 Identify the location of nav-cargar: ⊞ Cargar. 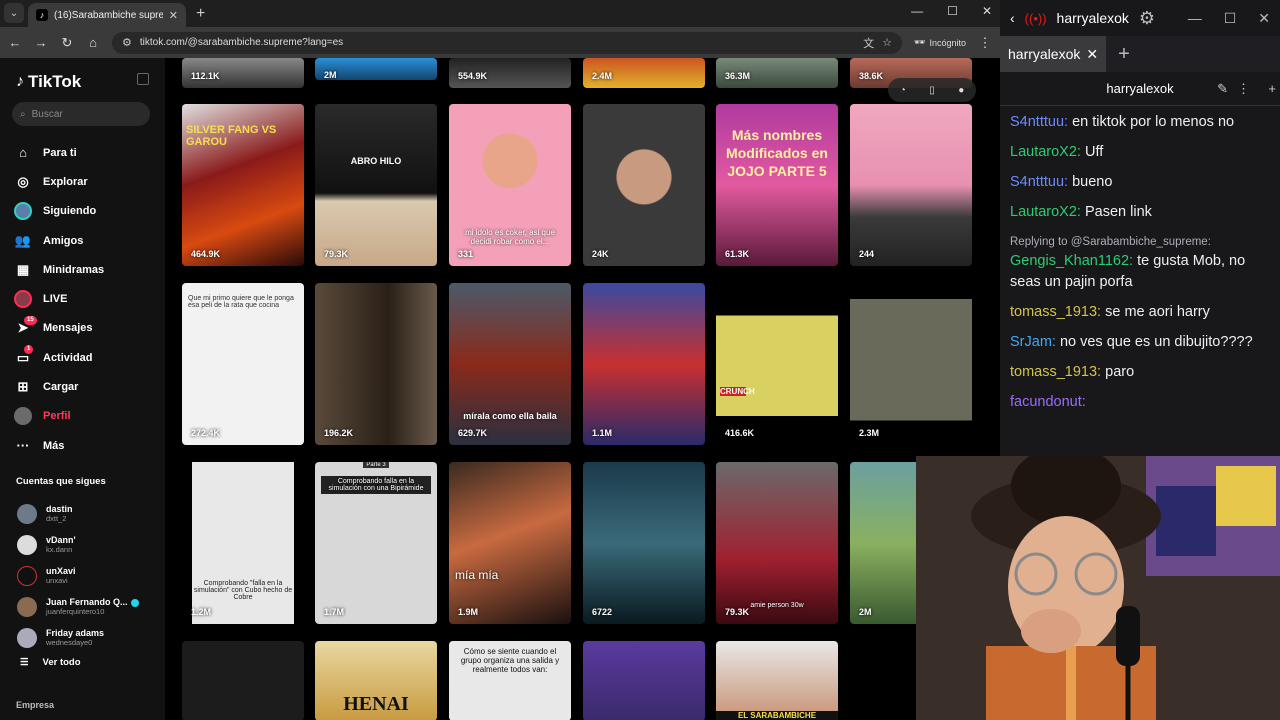
(89, 386).